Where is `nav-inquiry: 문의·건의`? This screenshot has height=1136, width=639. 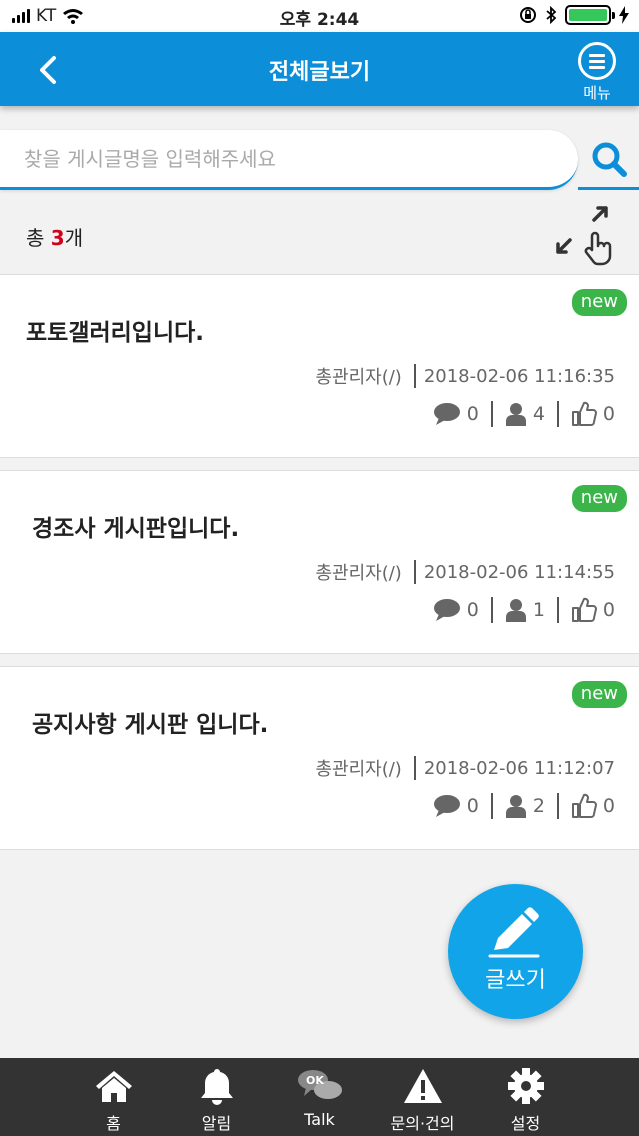
nav-inquiry: 문의·건의 is located at coordinates (422, 1097).